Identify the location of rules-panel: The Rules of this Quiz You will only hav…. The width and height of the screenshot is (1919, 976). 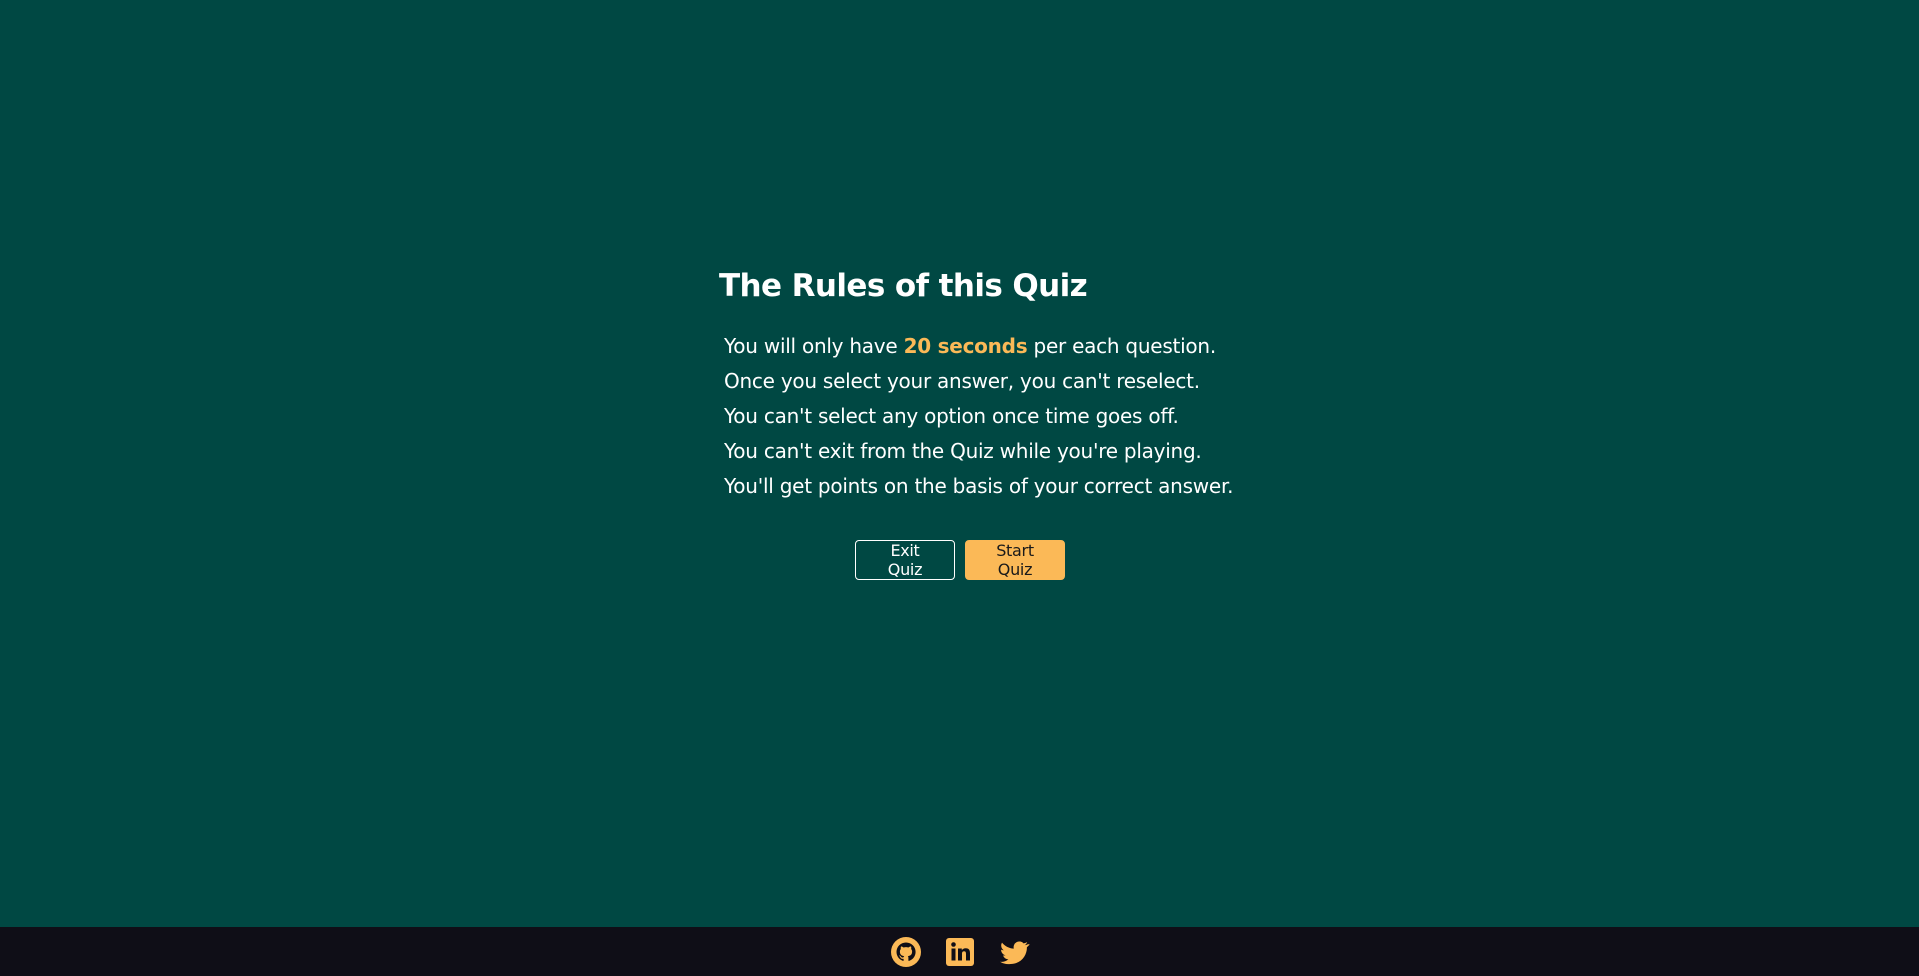
(979, 386).